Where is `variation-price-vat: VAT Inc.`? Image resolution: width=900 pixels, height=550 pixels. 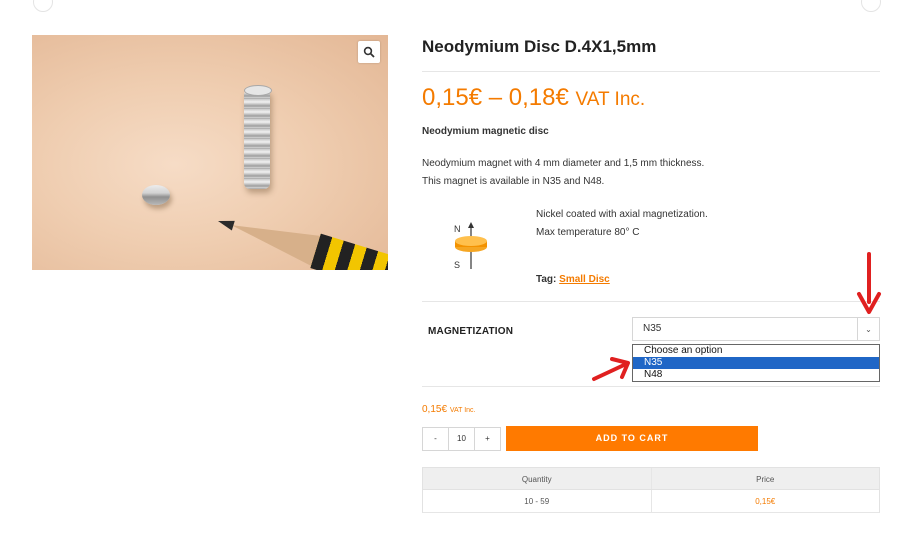
variation-price-vat: VAT Inc. is located at coordinates (462, 410).